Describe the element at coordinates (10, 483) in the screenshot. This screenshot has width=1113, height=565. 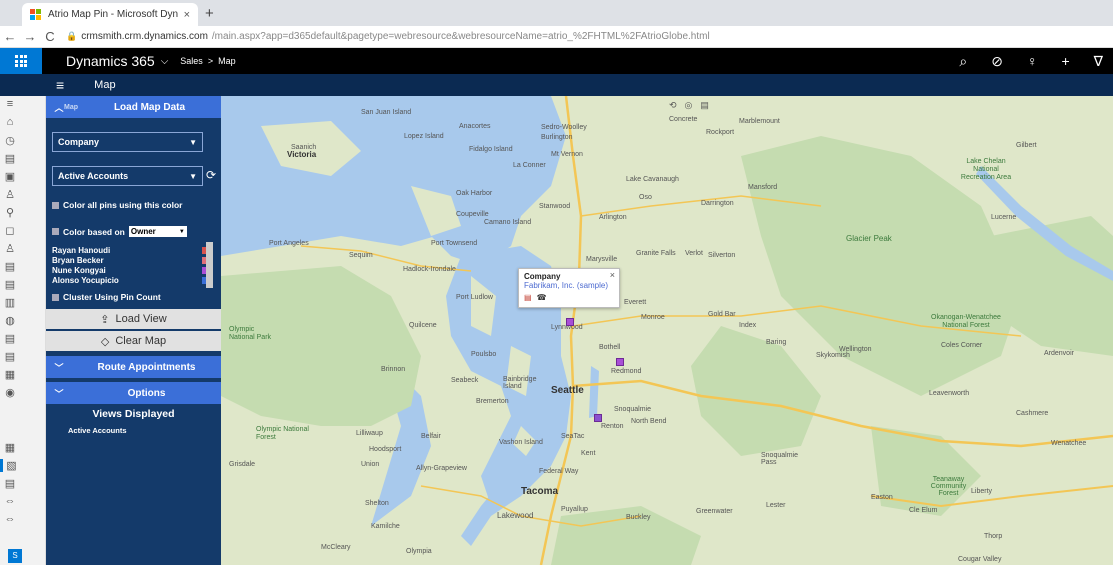
I see `document-icon: ▤` at that location.